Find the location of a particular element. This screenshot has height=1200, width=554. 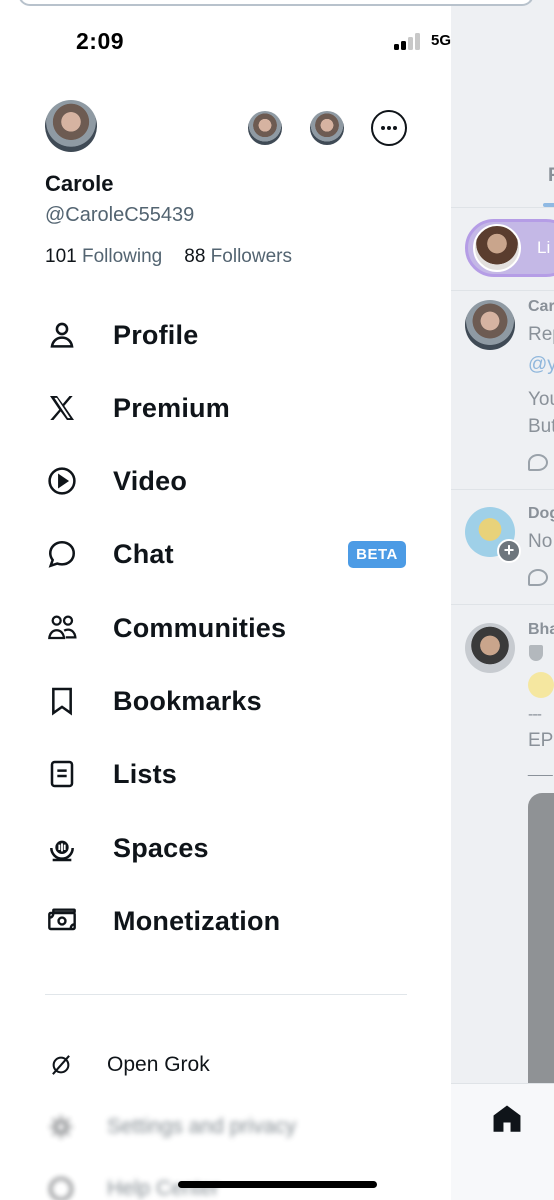

menu-item-profile: Profile is located at coordinates (229, 335).